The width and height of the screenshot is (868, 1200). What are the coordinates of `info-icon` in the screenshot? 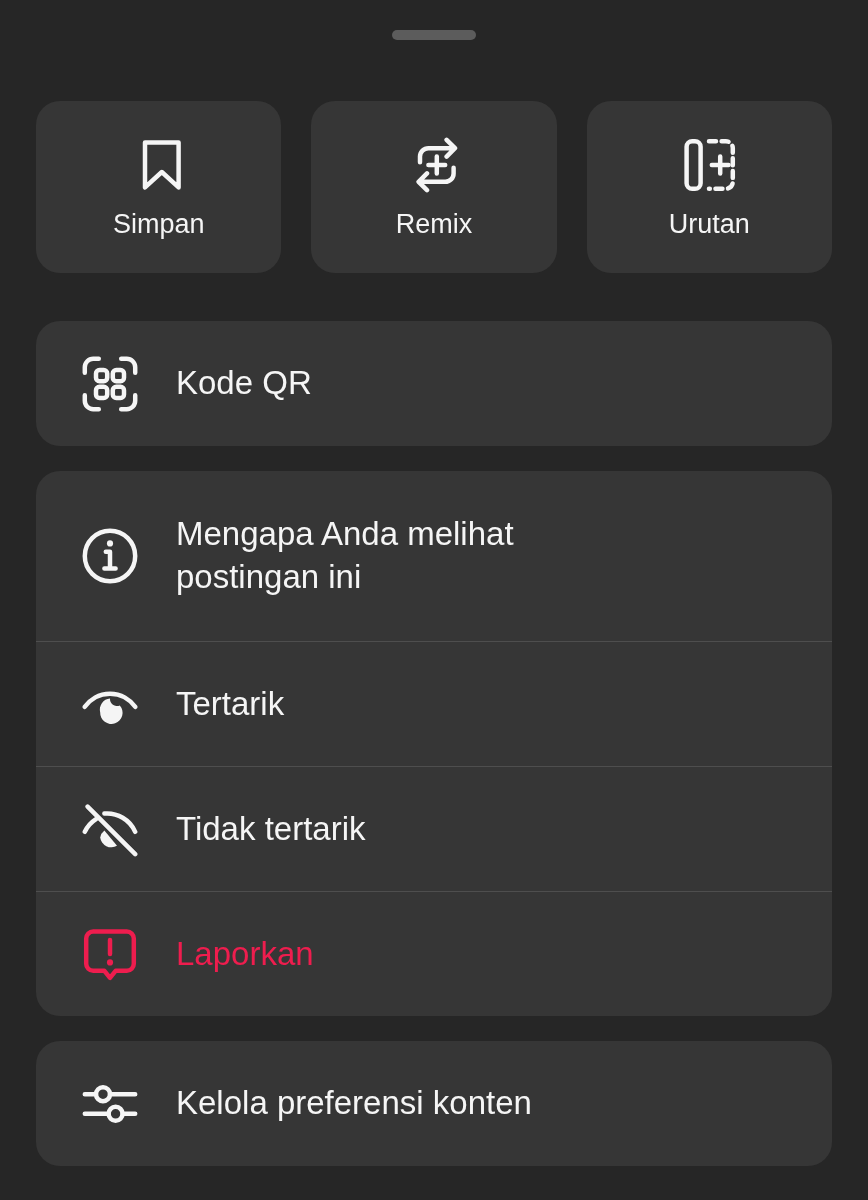 It's located at (110, 556).